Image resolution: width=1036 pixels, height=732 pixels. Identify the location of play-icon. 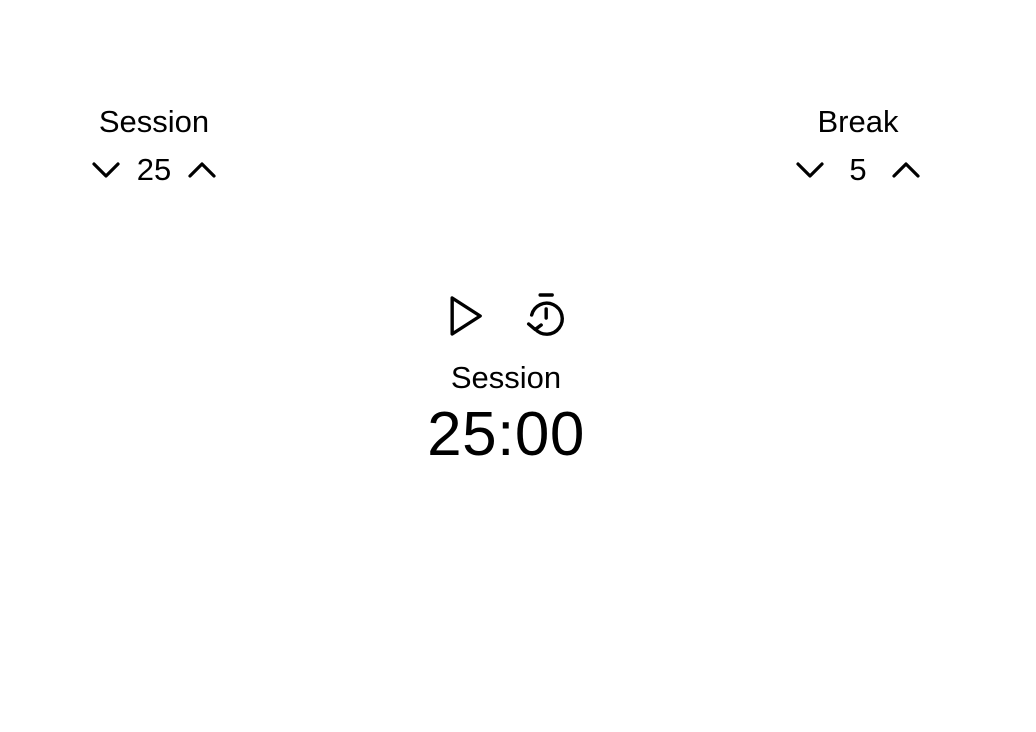
(466, 316).